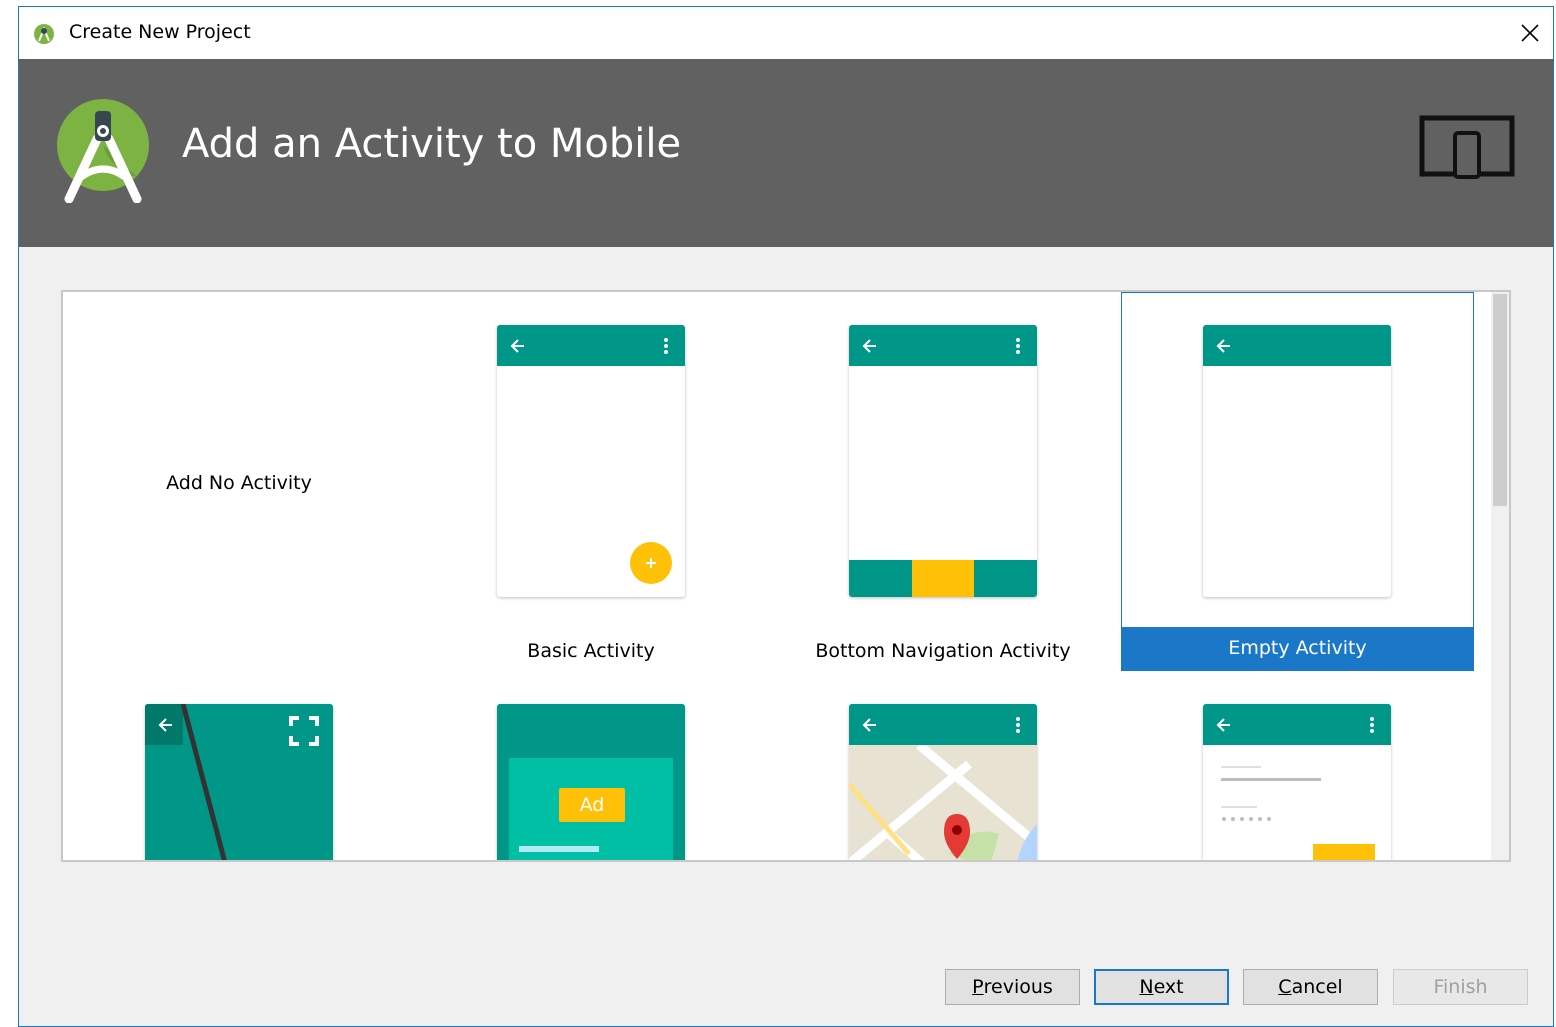 The width and height of the screenshot is (1556, 1027). Describe the element at coordinates (1460, 987) in the screenshot. I see `finish-button: Finish` at that location.